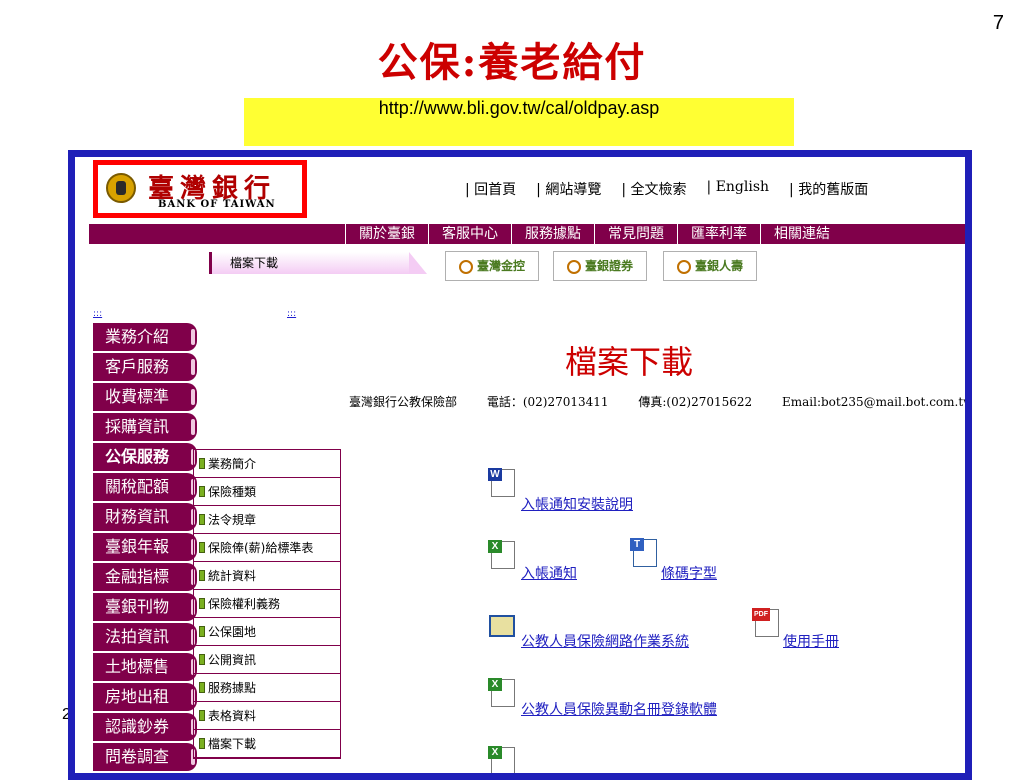  What do you see at coordinates (145, 457) in the screenshot?
I see `sidebar-item-public-insurance: 公保服務` at bounding box center [145, 457].